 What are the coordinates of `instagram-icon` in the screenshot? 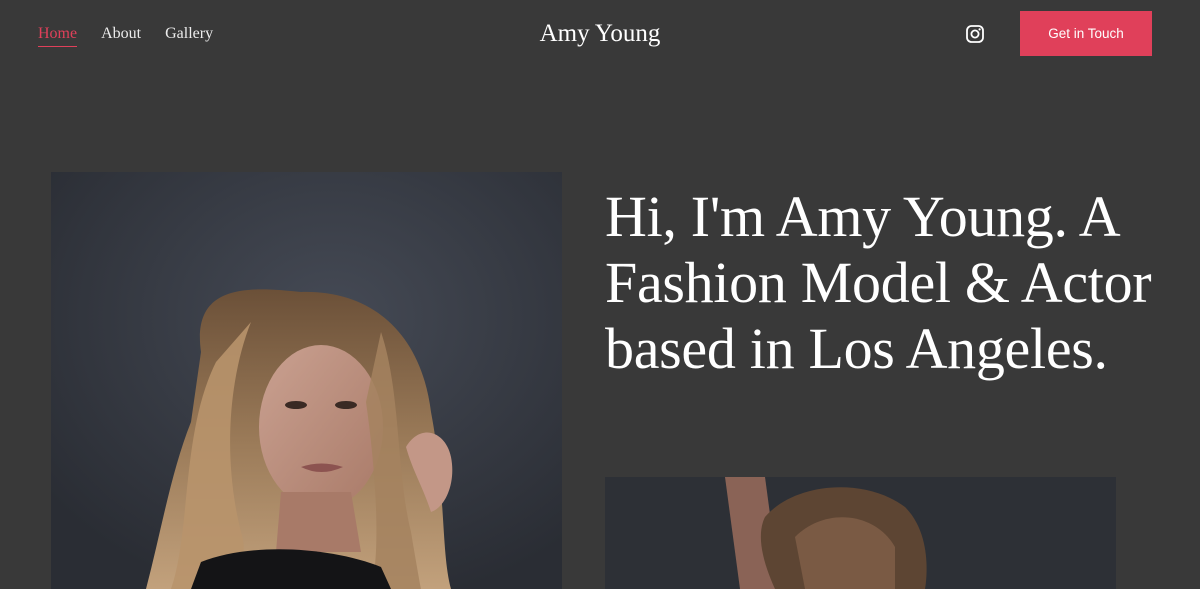 It's located at (975, 34).